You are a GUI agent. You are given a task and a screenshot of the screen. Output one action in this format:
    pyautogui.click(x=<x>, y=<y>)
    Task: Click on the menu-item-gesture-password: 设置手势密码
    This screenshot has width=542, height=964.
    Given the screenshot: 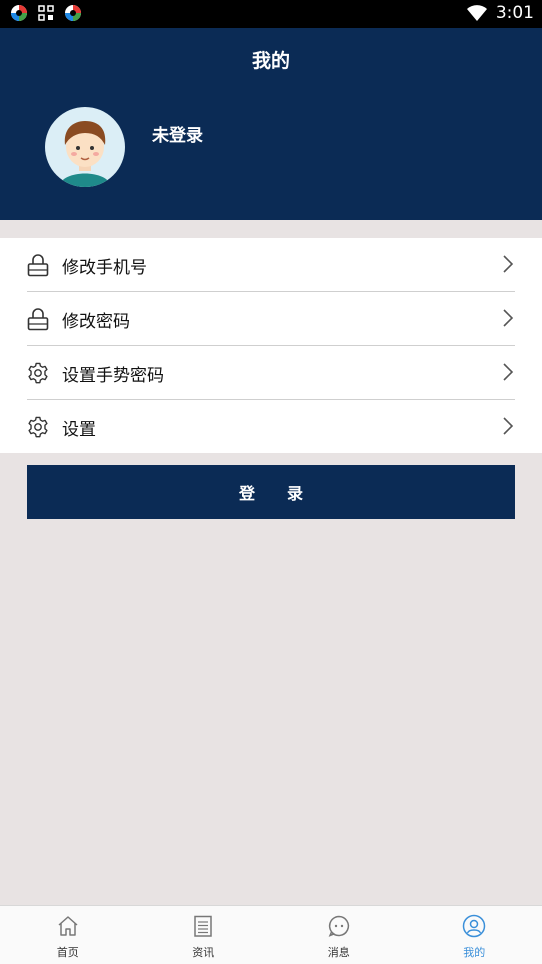 What is the action you would take?
    pyautogui.click(x=271, y=373)
    